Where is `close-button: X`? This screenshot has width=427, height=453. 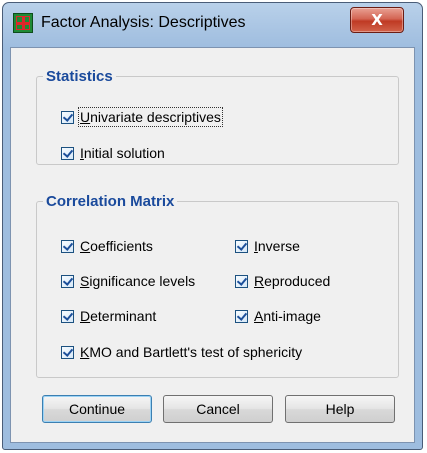 close-button: X is located at coordinates (377, 20).